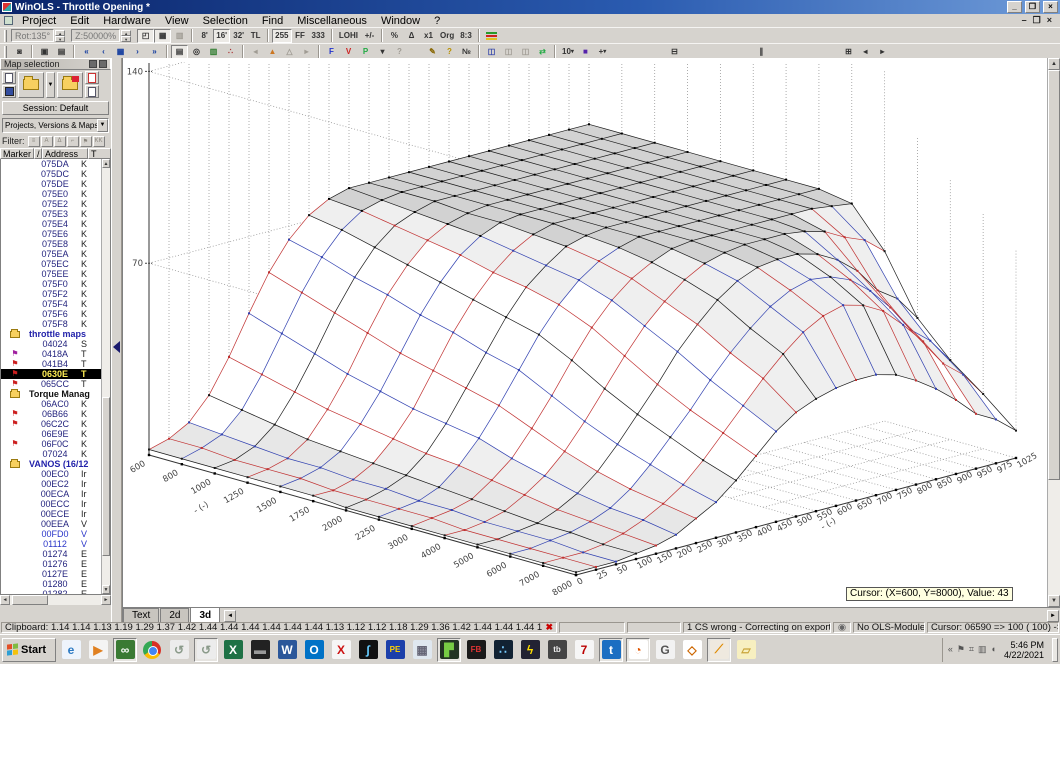 The width and height of the screenshot is (1060, 763). What do you see at coordinates (1037, 20) in the screenshot?
I see `mdi-restore-button: ❐` at bounding box center [1037, 20].